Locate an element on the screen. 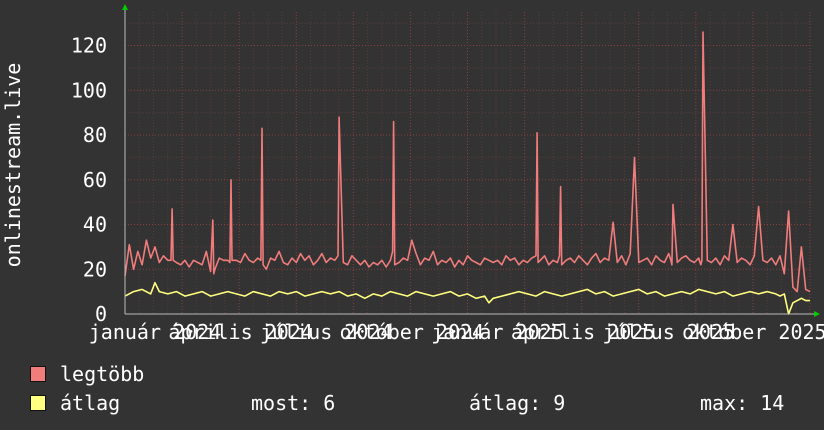 The height and width of the screenshot is (430, 824). stat-max-value: 14 is located at coordinates (772, 403).